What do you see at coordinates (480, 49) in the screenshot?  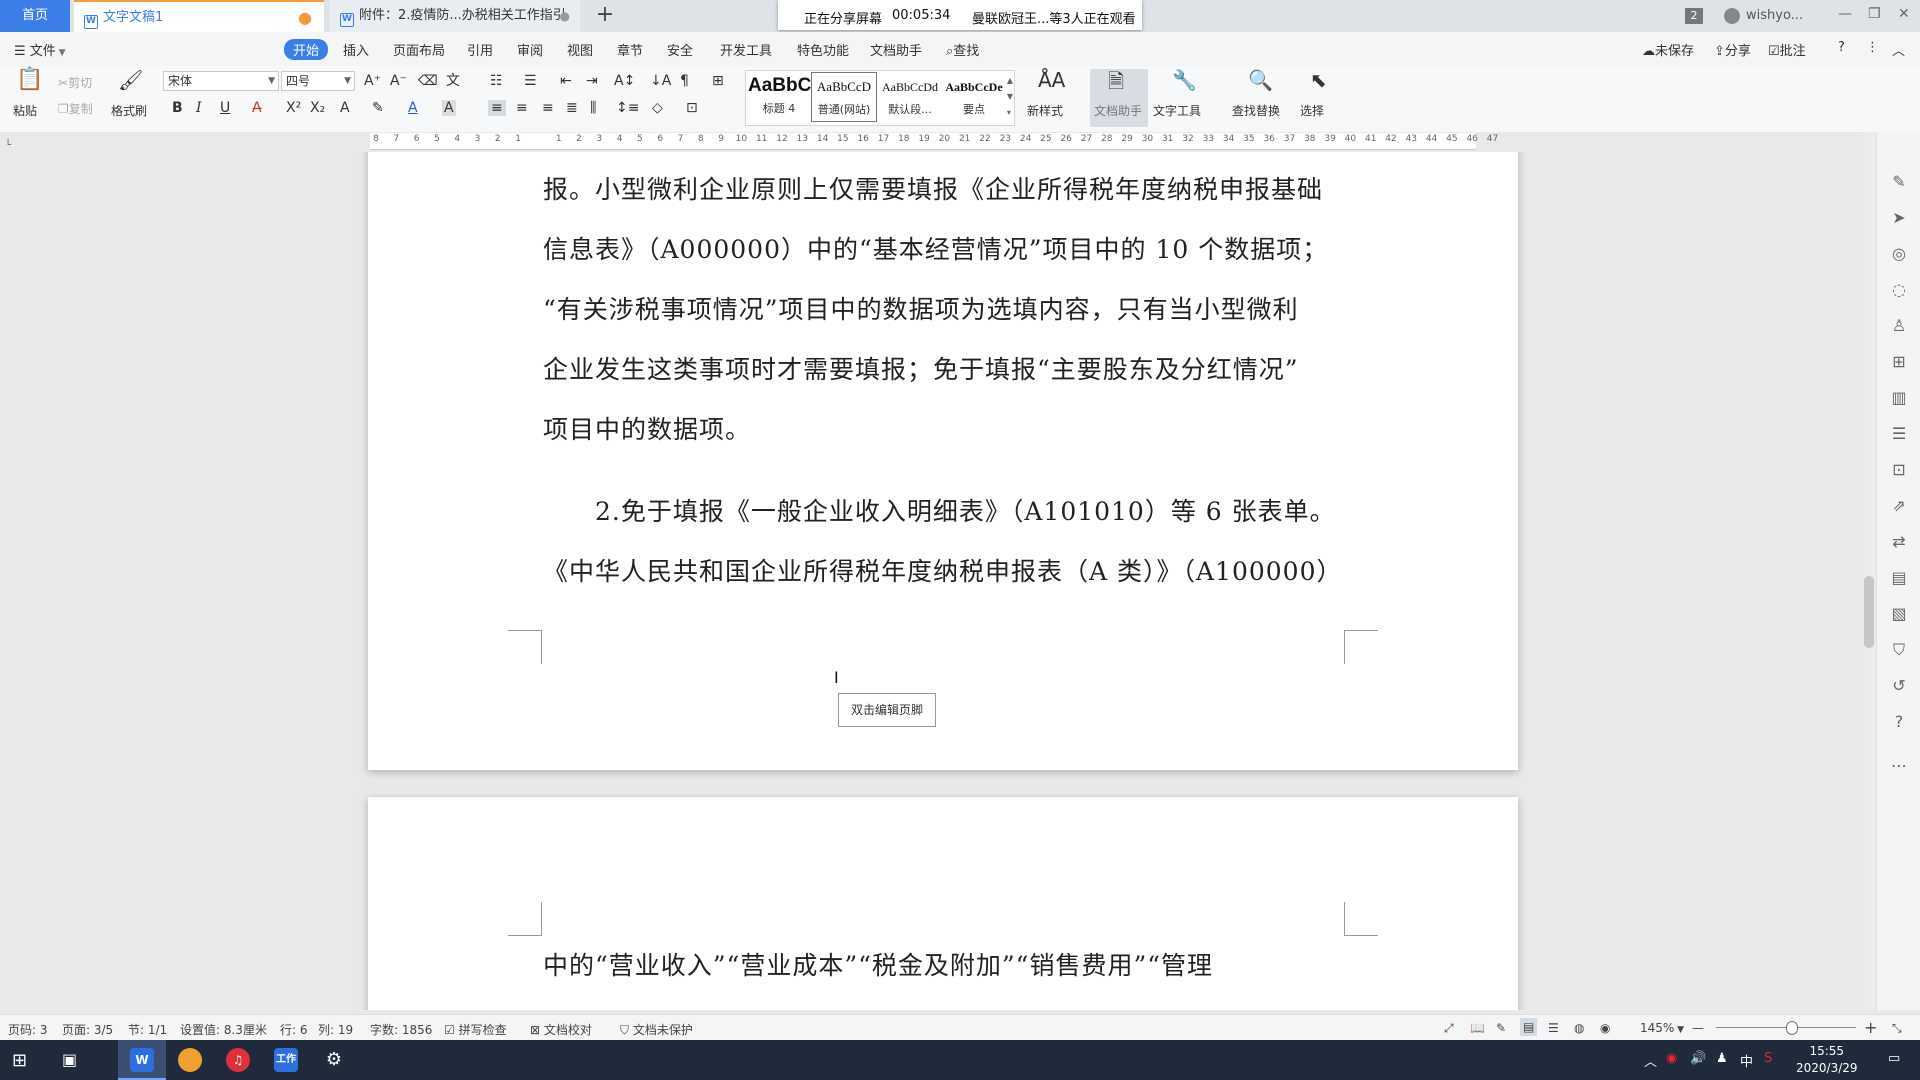 I see `tab-reference: 引用` at bounding box center [480, 49].